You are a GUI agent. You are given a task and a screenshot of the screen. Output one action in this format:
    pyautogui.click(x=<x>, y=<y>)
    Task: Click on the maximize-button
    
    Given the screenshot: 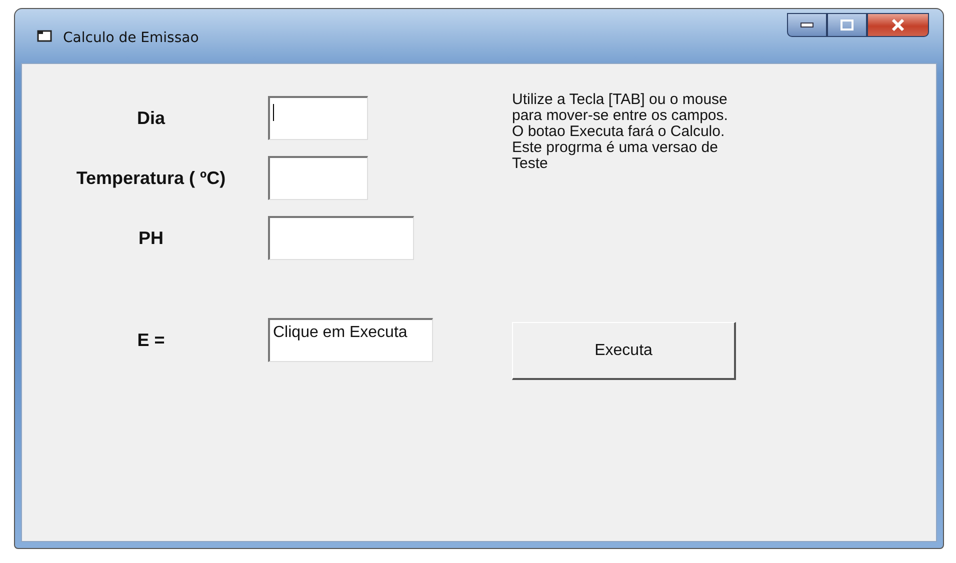 What is the action you would take?
    pyautogui.click(x=847, y=25)
    